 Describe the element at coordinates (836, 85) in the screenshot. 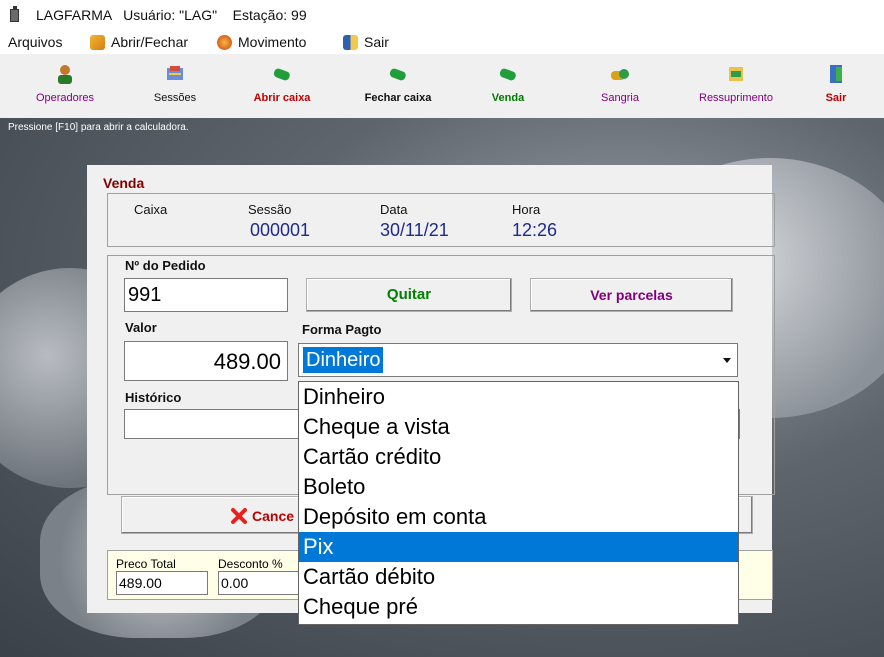

I see `sair-button: Sair` at that location.